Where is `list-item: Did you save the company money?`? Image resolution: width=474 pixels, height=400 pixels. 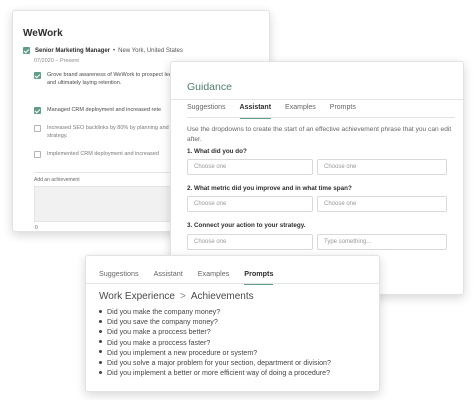
list-item: Did you save the company money? is located at coordinates (215, 322).